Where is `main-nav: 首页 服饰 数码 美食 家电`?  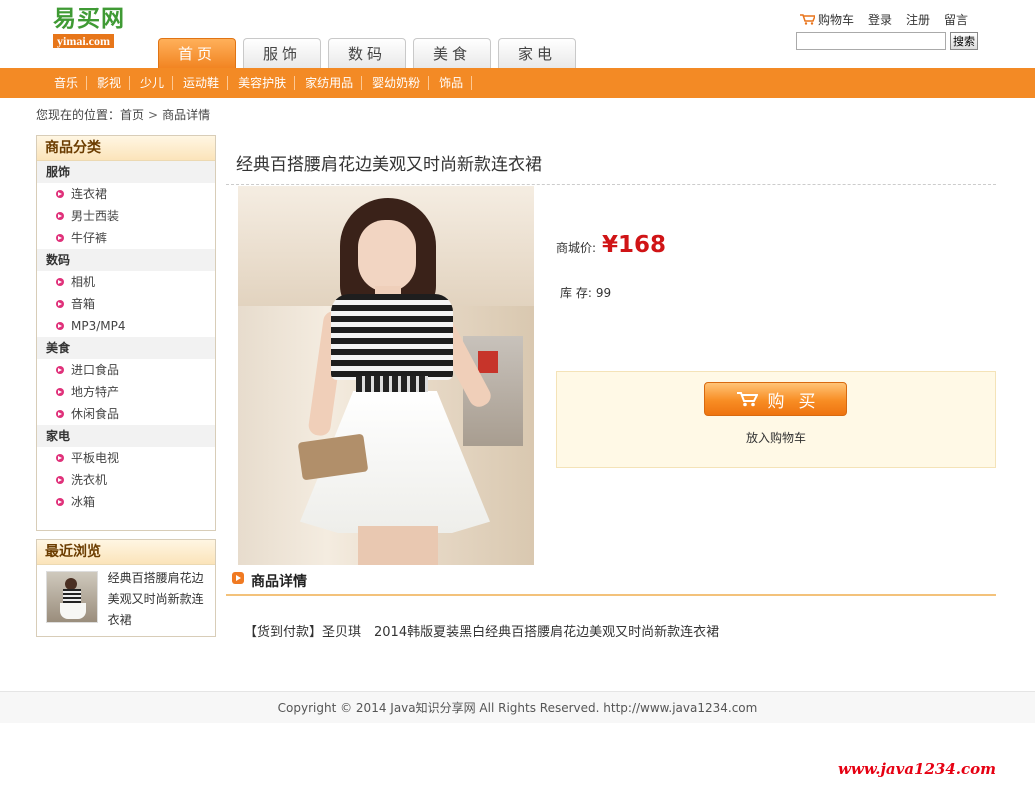 main-nav: 首页 服饰 数码 美食 家电 is located at coordinates (367, 53).